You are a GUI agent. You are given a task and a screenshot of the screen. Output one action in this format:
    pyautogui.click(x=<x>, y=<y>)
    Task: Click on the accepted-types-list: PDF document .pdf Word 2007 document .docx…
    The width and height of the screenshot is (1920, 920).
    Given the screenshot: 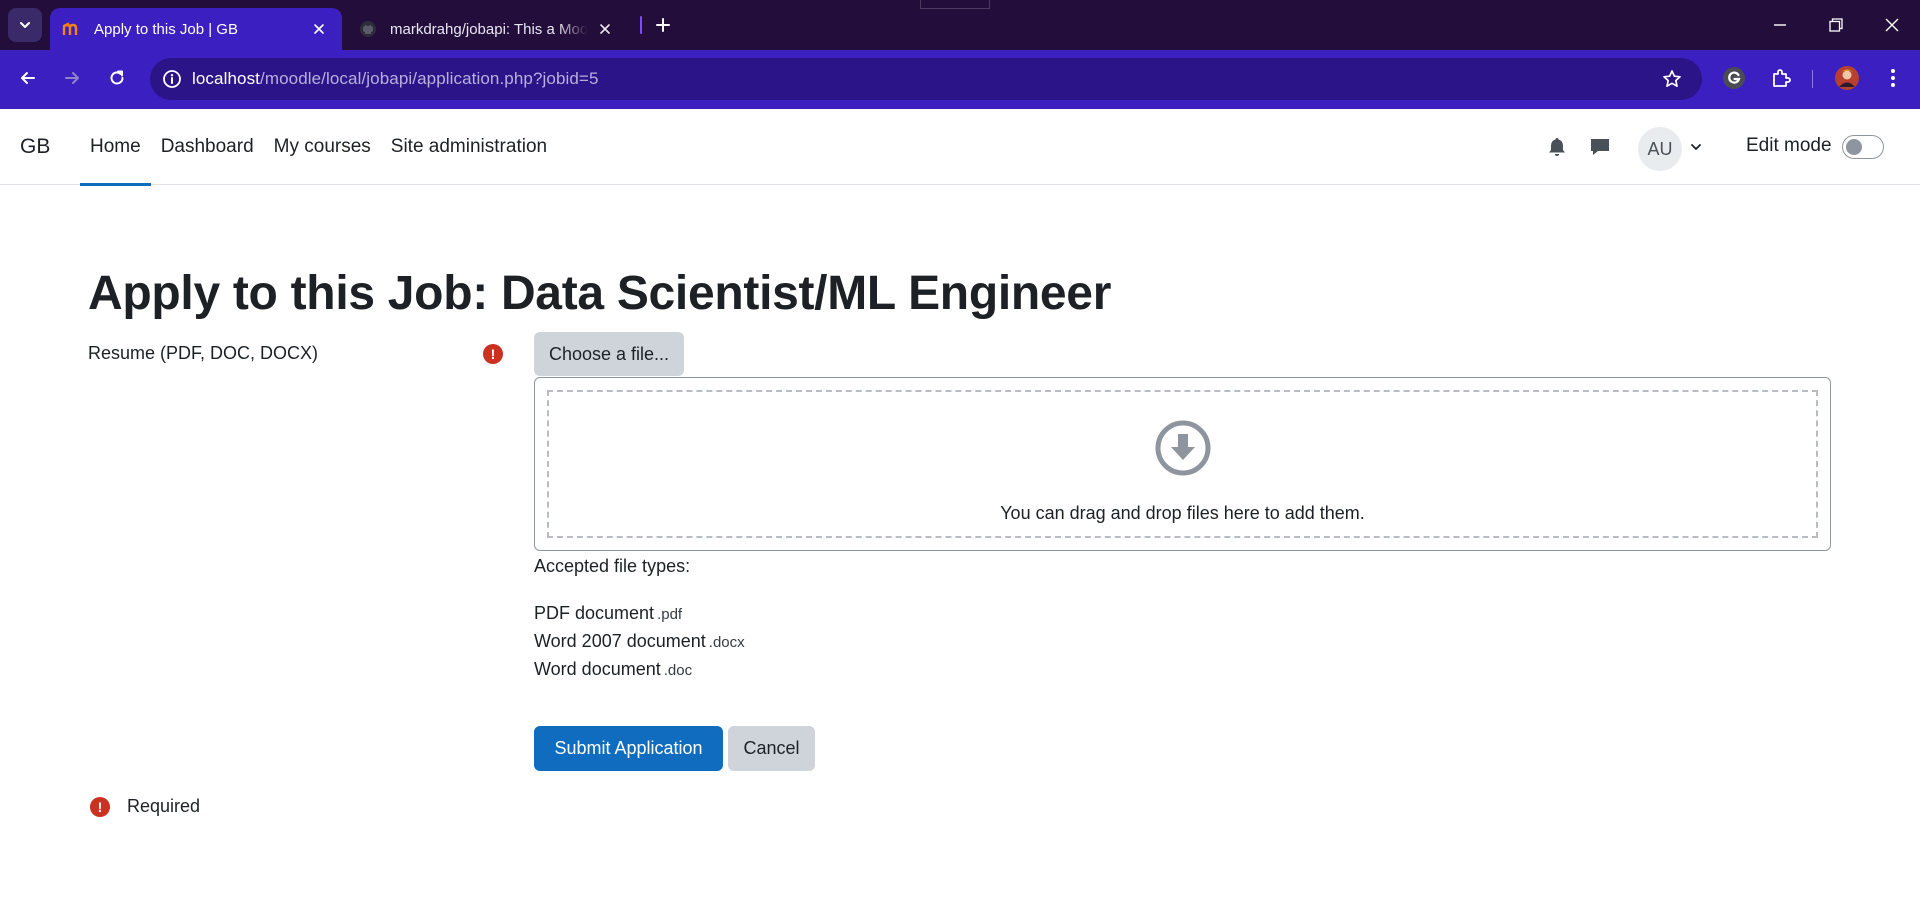 What is the action you would take?
    pyautogui.click(x=639, y=645)
    